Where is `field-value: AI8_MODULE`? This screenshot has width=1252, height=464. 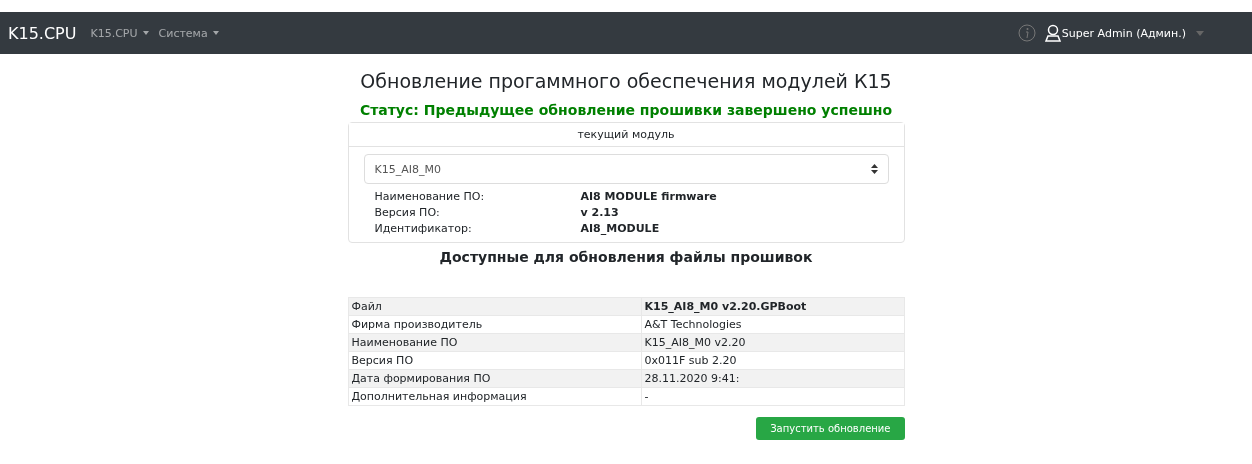 field-value: AI8_MODULE is located at coordinates (620, 229).